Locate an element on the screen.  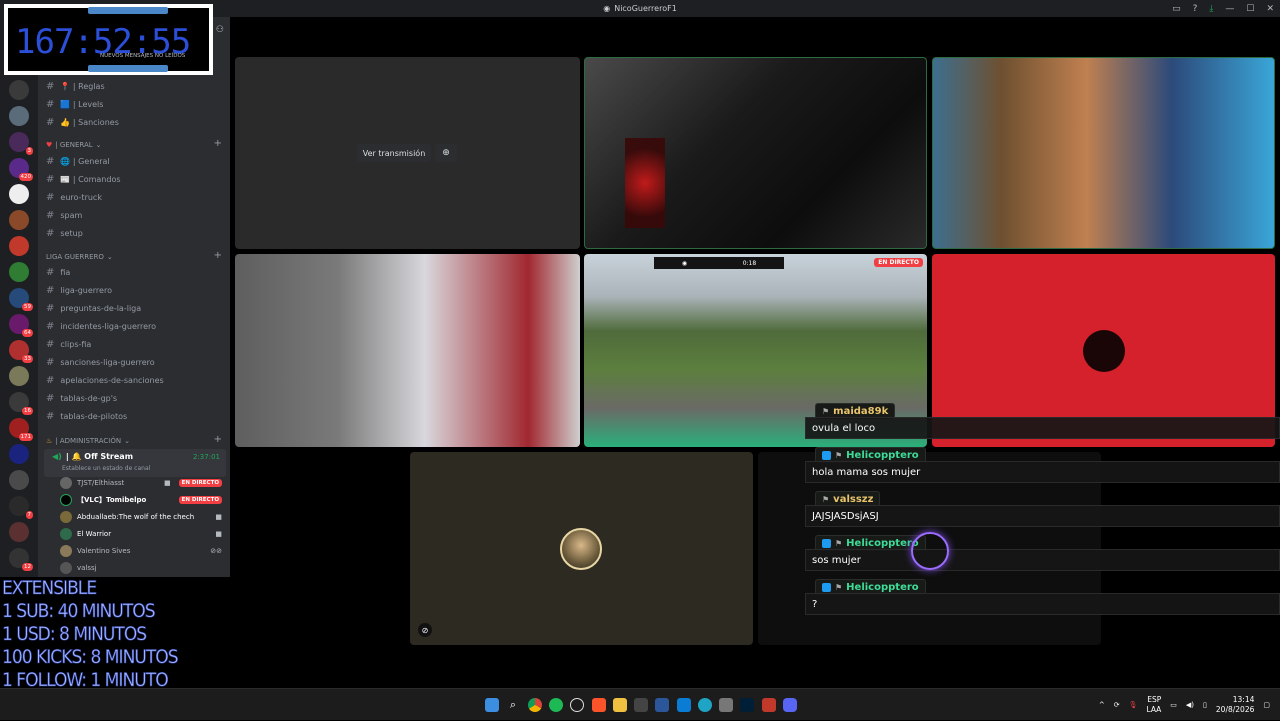
spotify-icon is located at coordinates (556, 705).